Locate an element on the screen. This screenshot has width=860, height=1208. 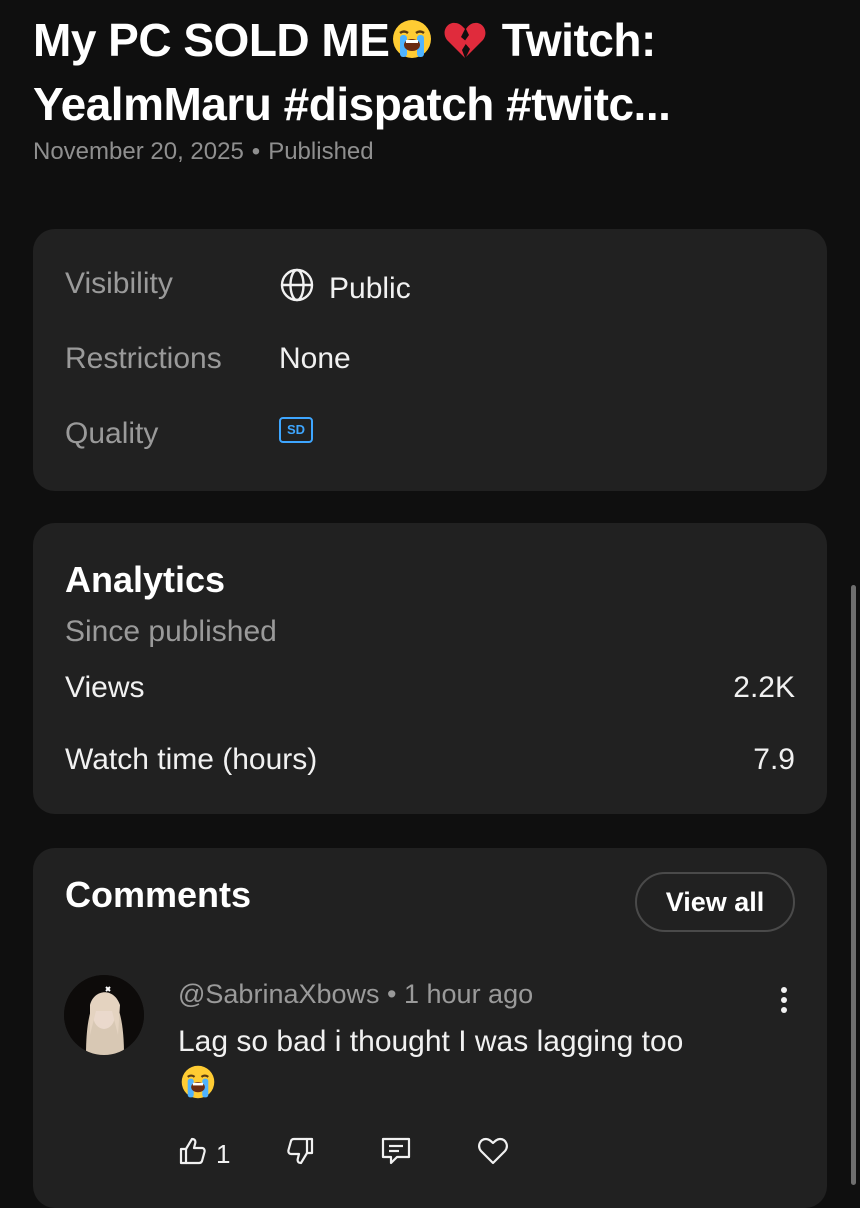
like-count: 1 is located at coordinates (223, 1154).